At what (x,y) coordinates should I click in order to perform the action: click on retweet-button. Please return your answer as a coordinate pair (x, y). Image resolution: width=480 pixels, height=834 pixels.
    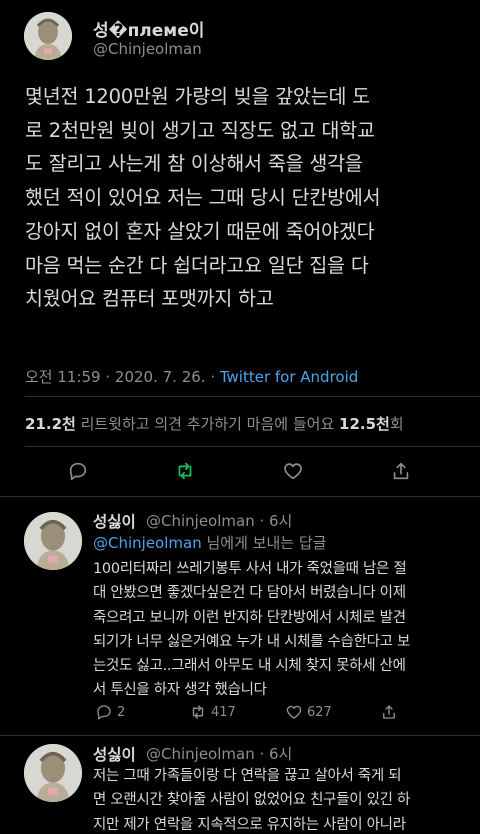
    Looking at the image, I should click on (185, 471).